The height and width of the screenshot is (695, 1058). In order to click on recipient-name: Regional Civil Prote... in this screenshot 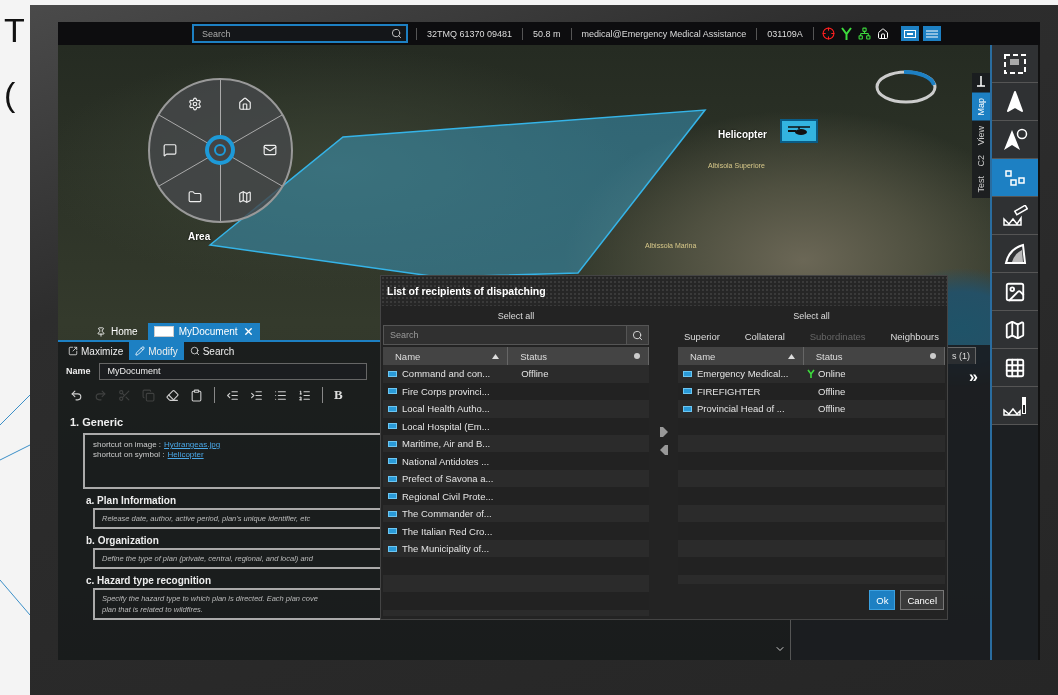, I will do `click(441, 496)`.